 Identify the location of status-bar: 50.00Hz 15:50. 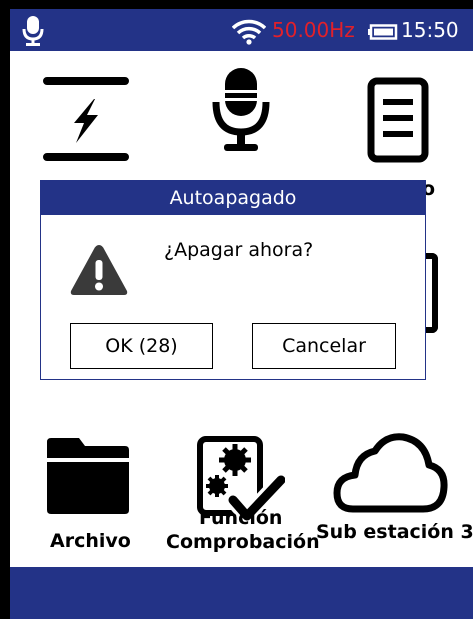
(241, 30).